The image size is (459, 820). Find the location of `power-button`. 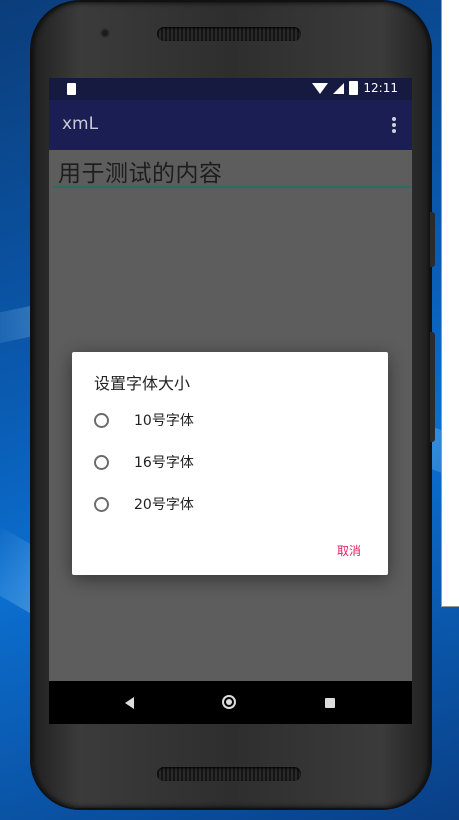

power-button is located at coordinates (432, 387).